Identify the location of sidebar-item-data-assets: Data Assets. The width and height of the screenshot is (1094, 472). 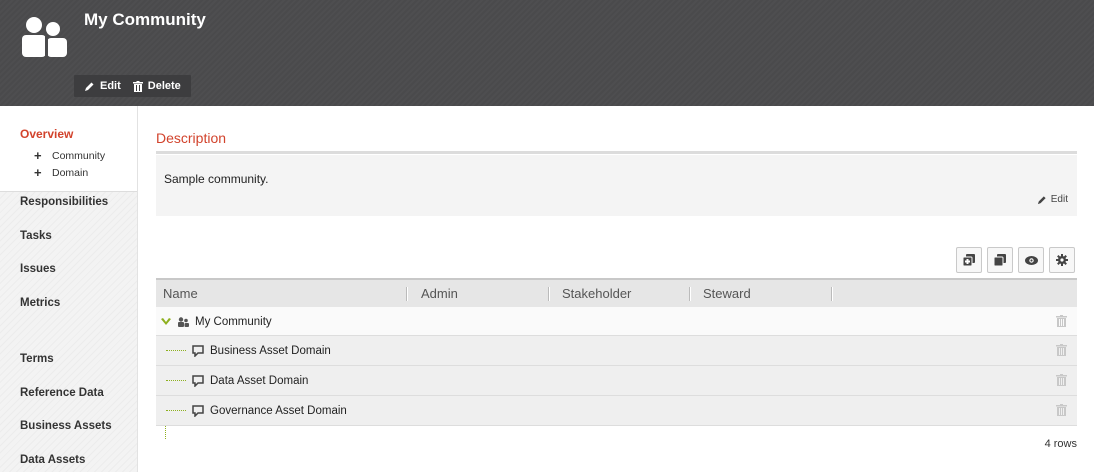
(52, 460).